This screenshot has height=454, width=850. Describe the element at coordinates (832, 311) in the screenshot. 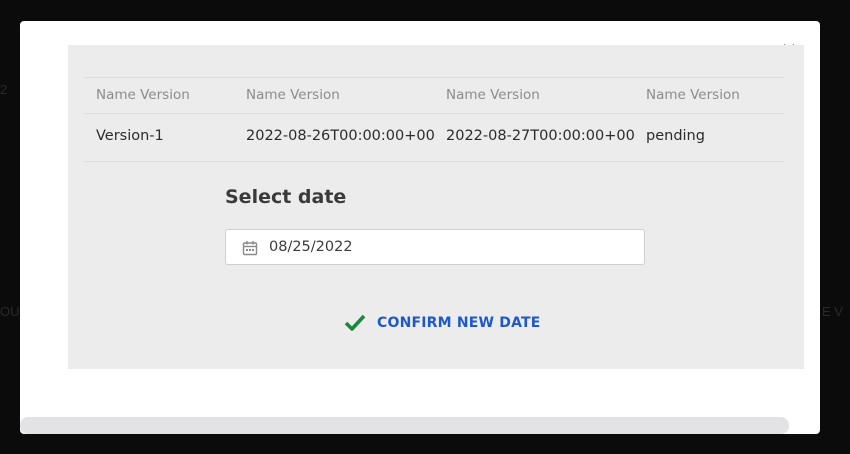

I see `background-text-fragment: E V` at that location.